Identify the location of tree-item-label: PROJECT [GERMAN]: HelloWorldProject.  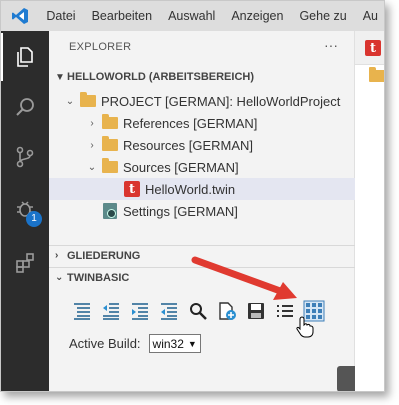
(221, 101).